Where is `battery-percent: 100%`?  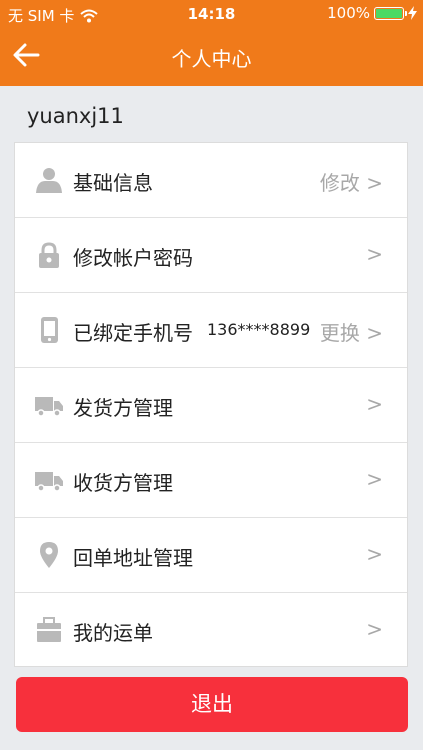
battery-percent: 100% is located at coordinates (348, 13).